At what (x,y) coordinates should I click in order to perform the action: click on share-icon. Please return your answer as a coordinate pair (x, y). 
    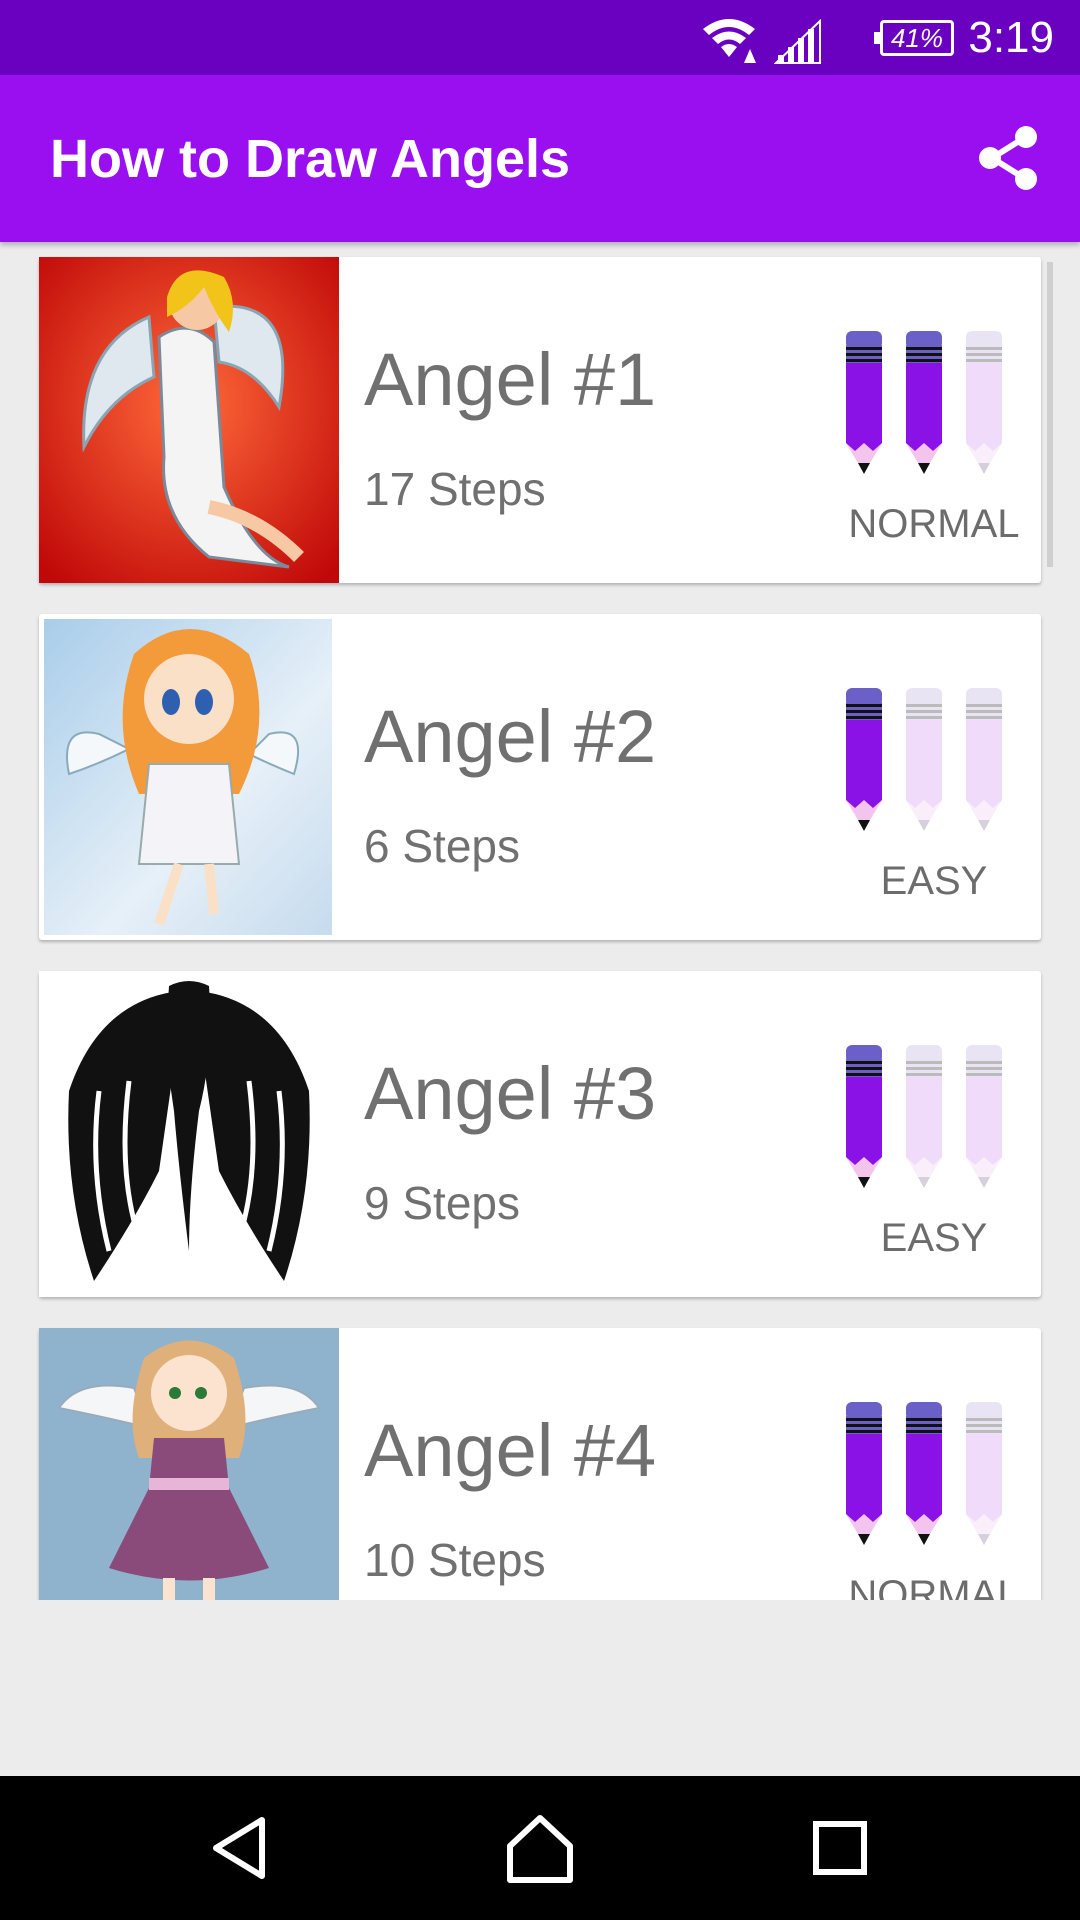
    Looking at the image, I should click on (1008, 158).